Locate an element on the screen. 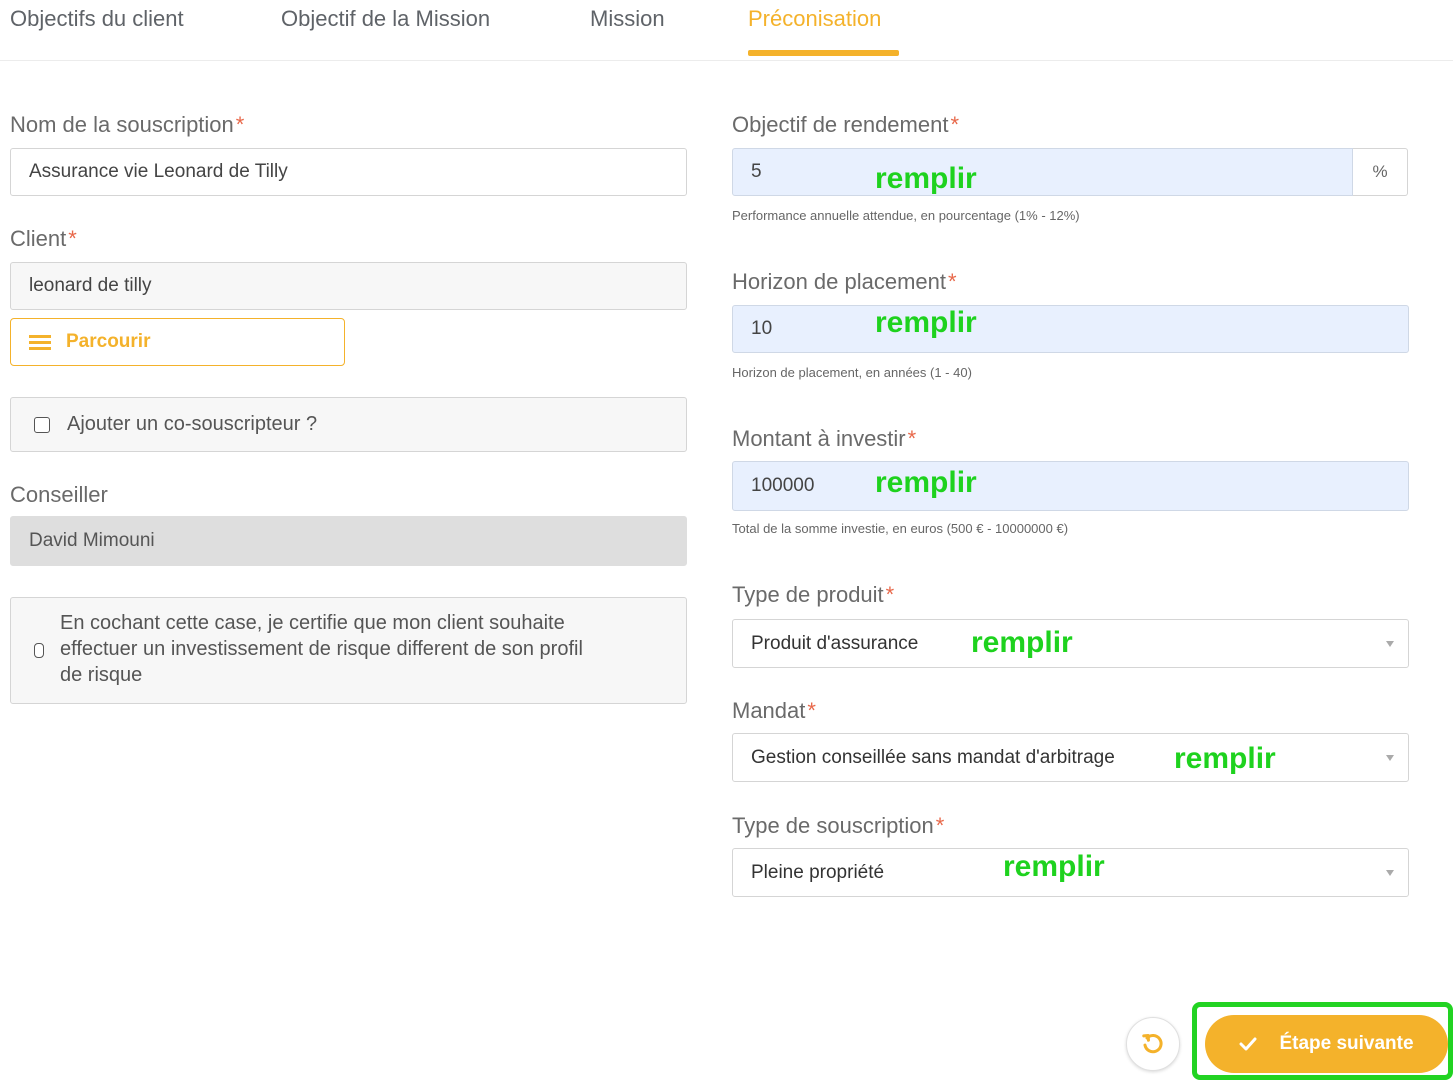 Image resolution: width=1453 pixels, height=1080 pixels. subscription-type-label: Type de souscription* is located at coordinates (838, 826).